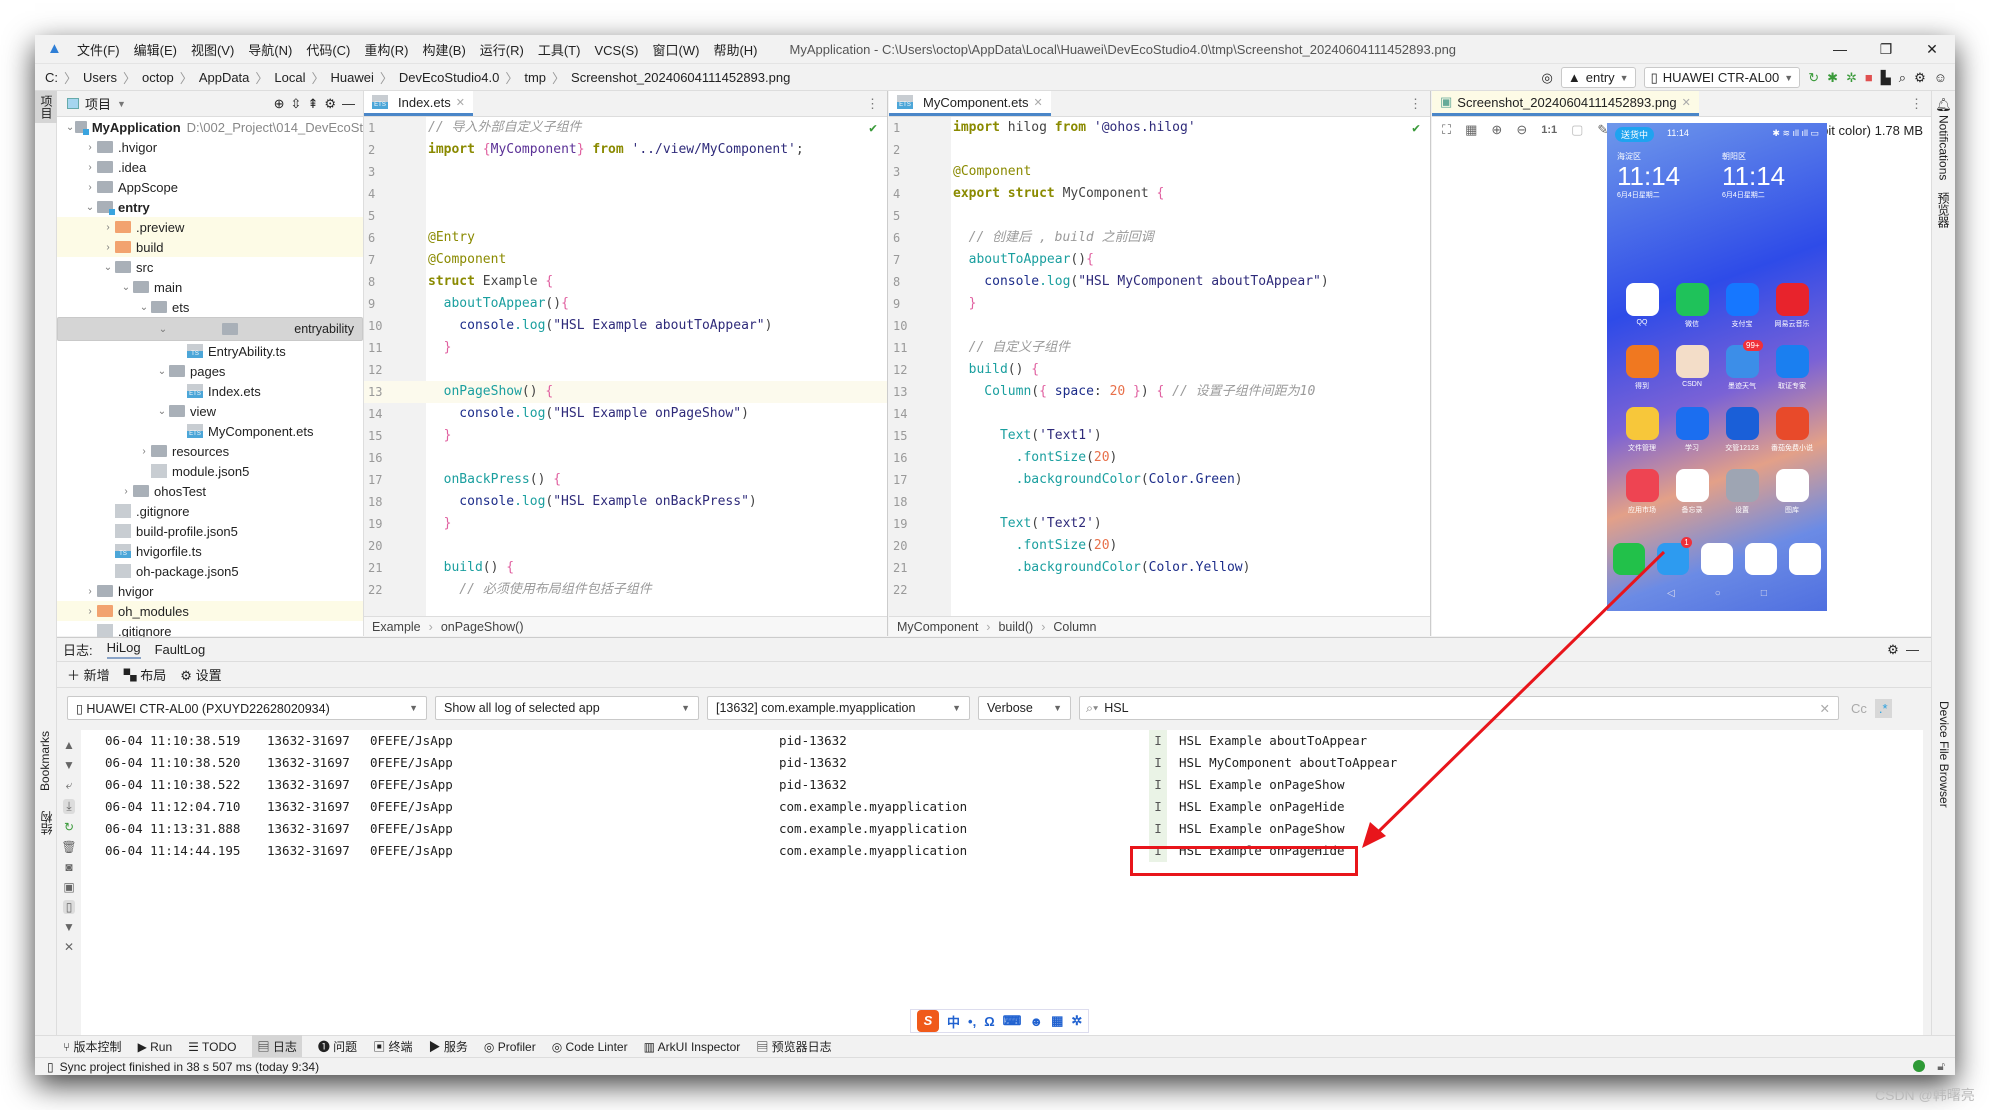 The image size is (1990, 1110). What do you see at coordinates (1518, 695) in the screenshot?
I see `arrow-line` at bounding box center [1518, 695].